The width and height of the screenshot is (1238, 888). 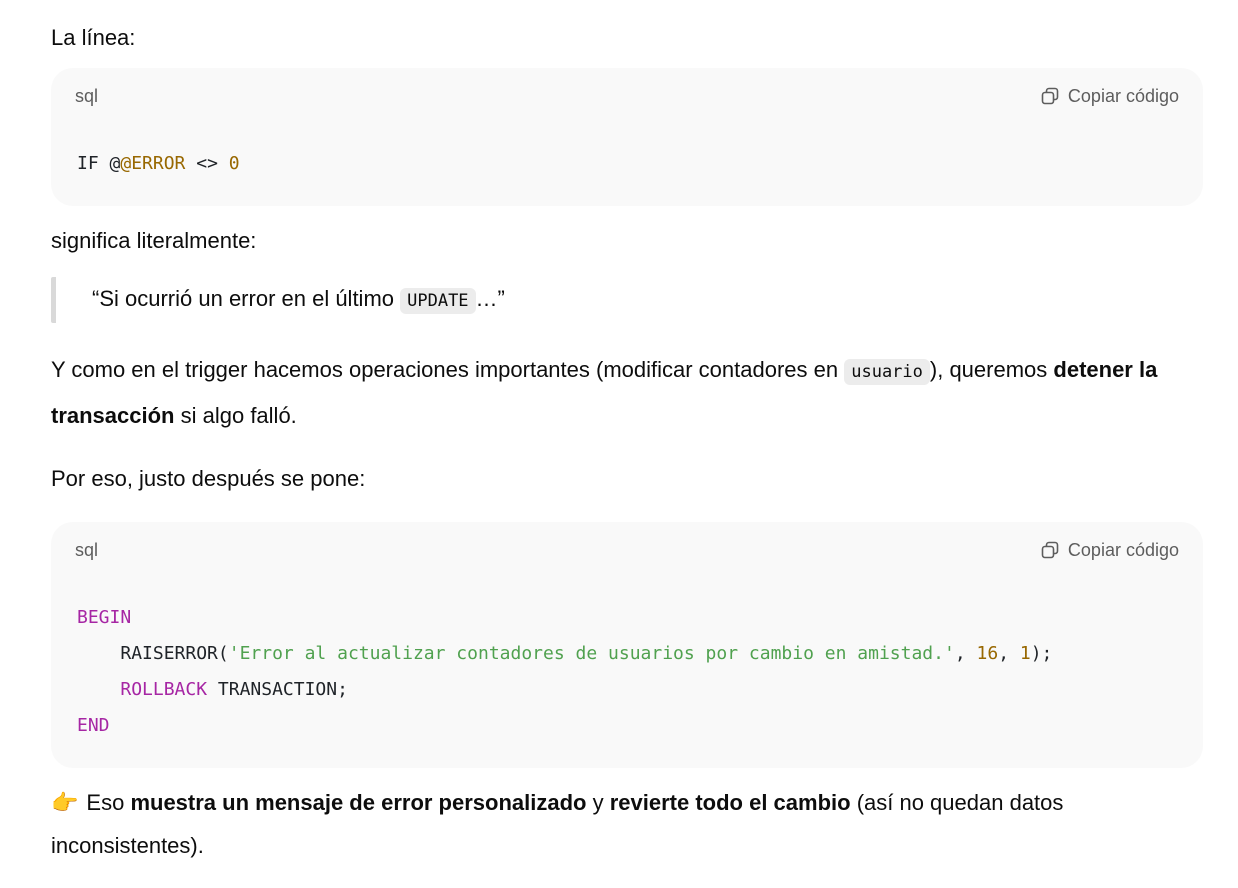 I want to click on code-token-state: 1, so click(x=1025, y=653).